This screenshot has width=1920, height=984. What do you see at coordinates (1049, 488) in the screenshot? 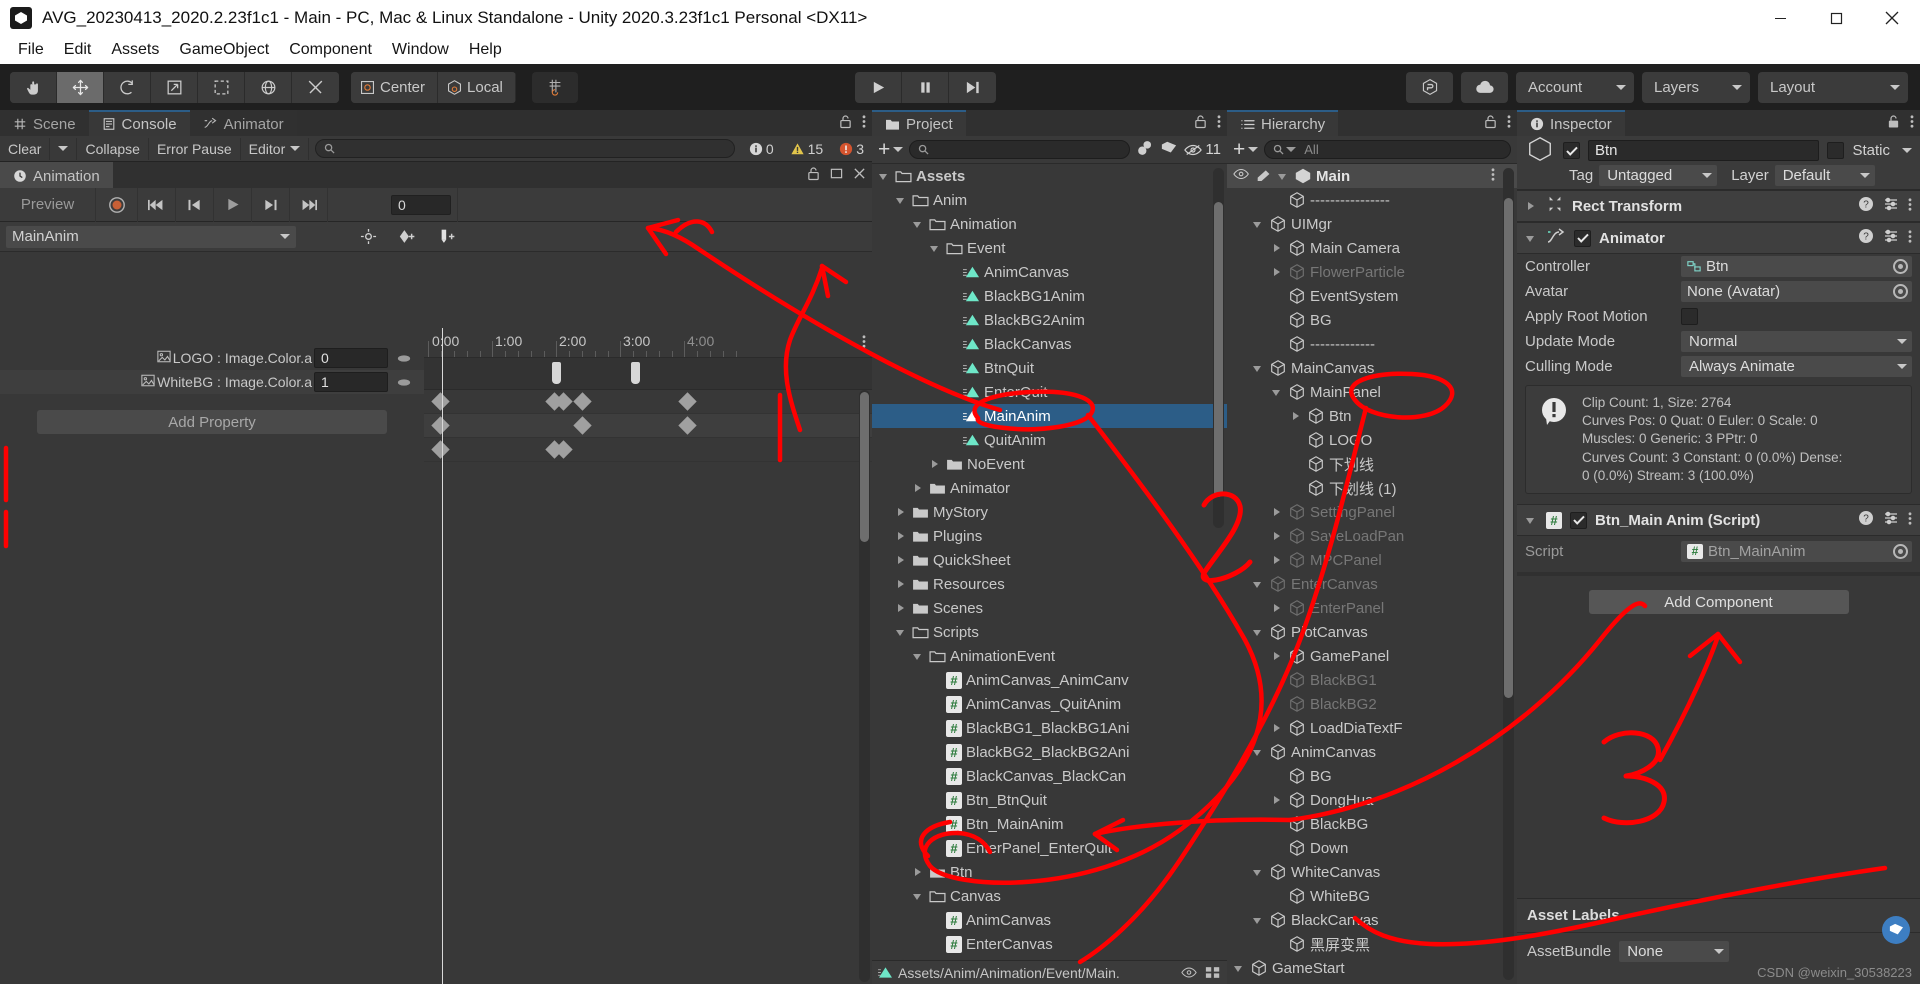
I see `project-tree-row: Animator` at bounding box center [1049, 488].